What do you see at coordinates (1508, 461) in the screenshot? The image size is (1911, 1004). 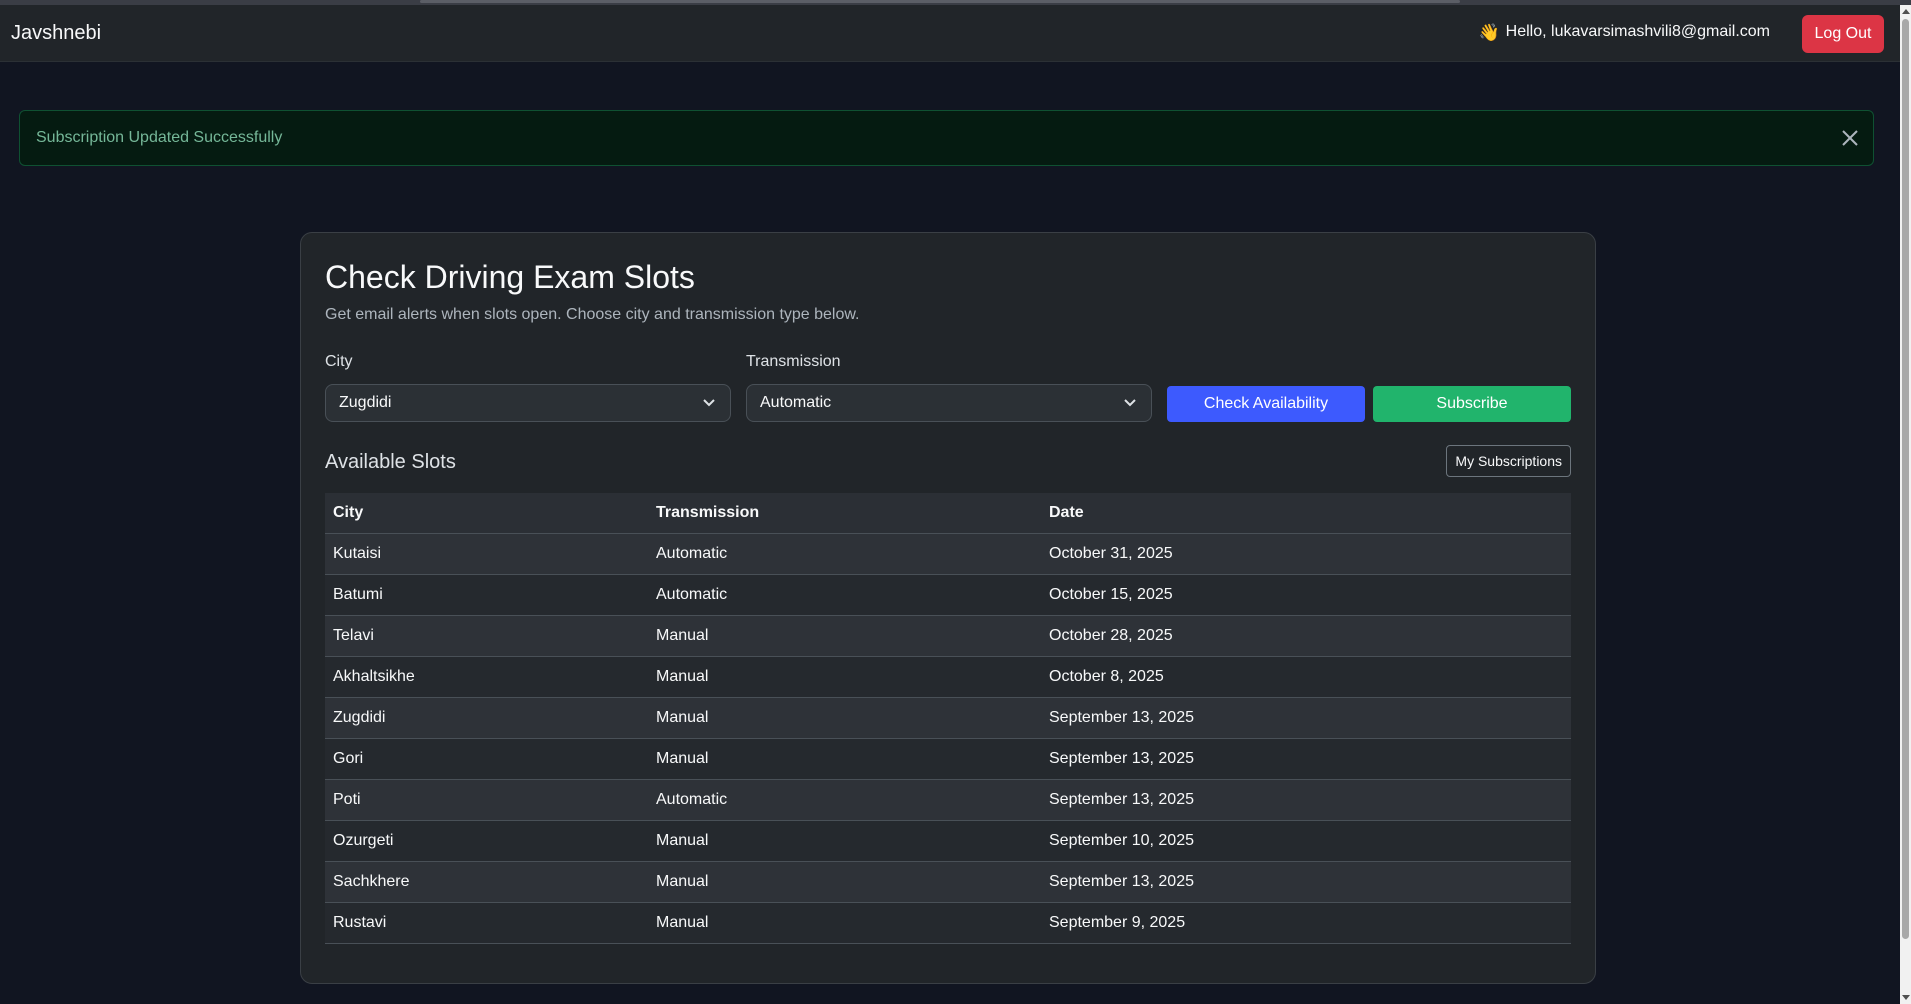 I see `my-subscriptions-button: My Subscriptions` at bounding box center [1508, 461].